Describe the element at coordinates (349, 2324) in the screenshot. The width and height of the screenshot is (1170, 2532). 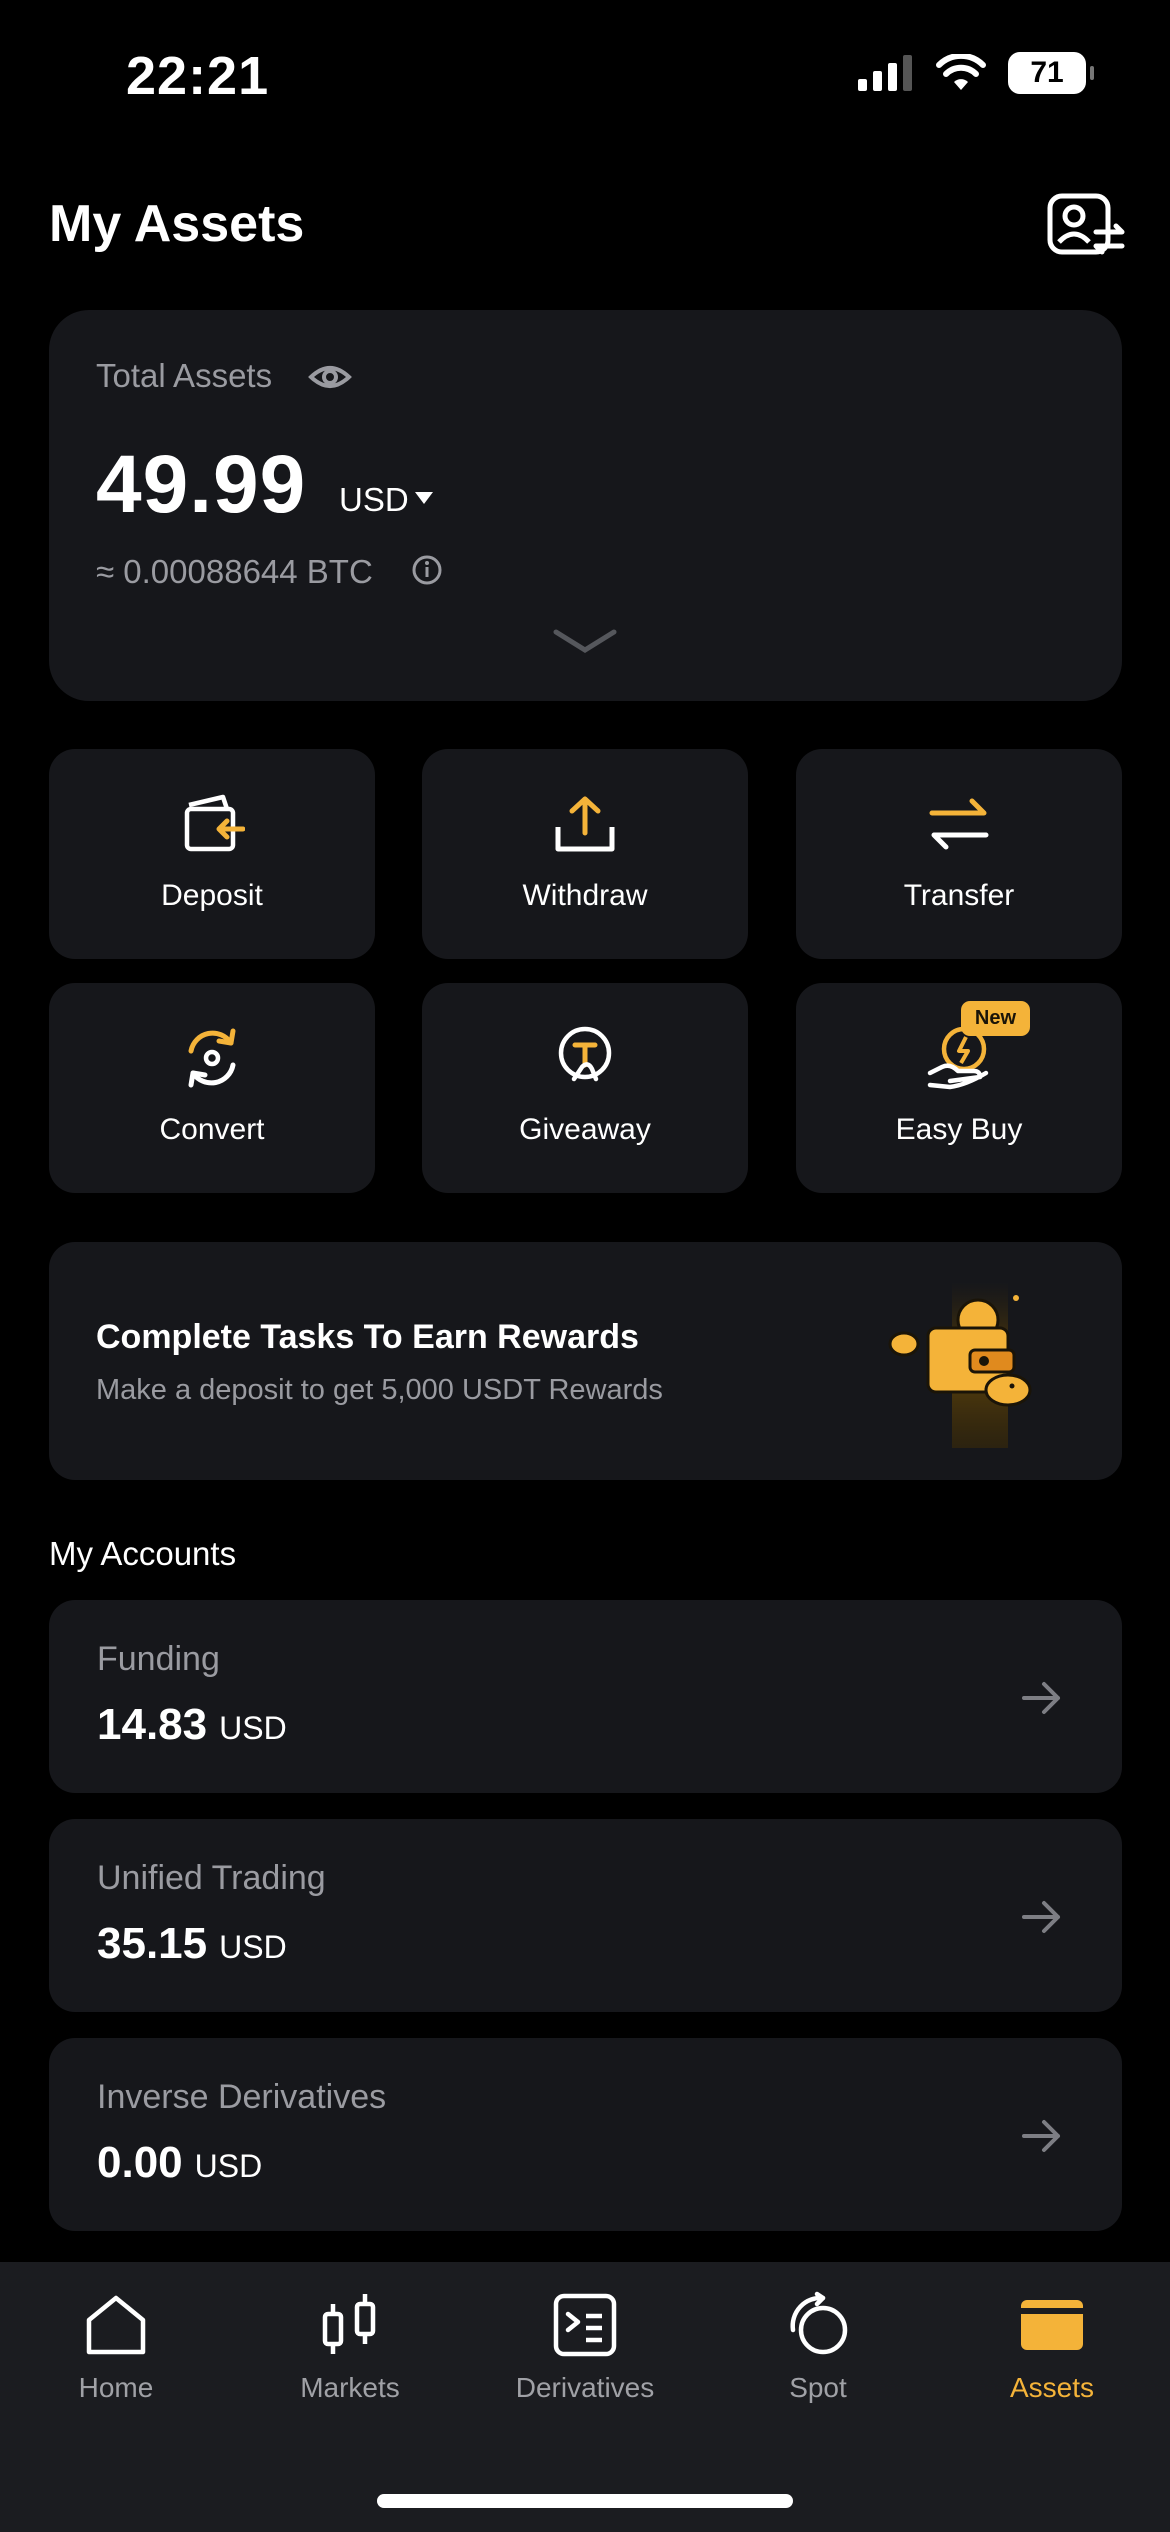
I see `candlestick-icon` at that location.